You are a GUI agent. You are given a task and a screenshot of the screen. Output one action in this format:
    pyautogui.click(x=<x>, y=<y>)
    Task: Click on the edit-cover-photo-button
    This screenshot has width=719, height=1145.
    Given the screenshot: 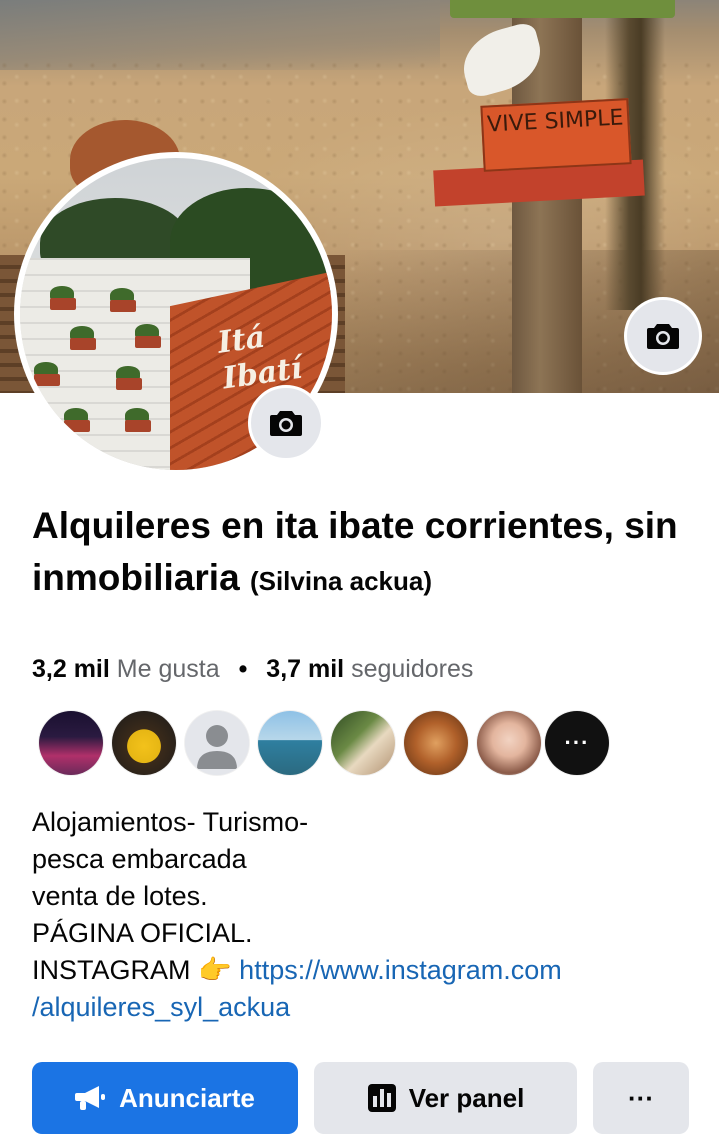 What is the action you would take?
    pyautogui.click(x=663, y=336)
    